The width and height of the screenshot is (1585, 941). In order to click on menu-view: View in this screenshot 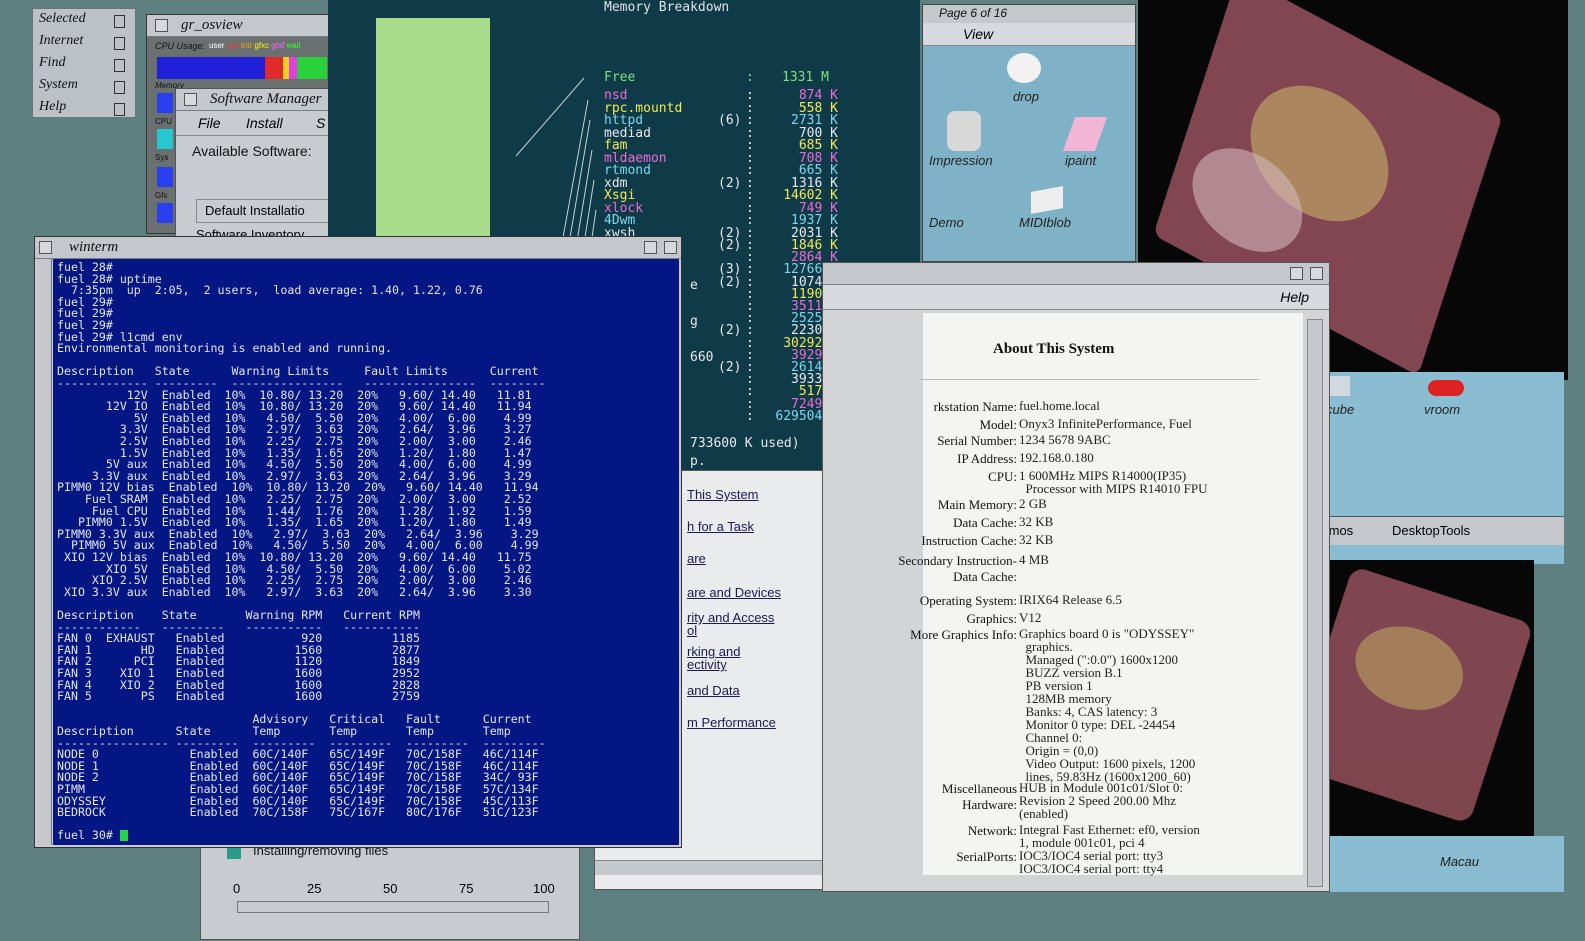, I will do `click(978, 34)`.